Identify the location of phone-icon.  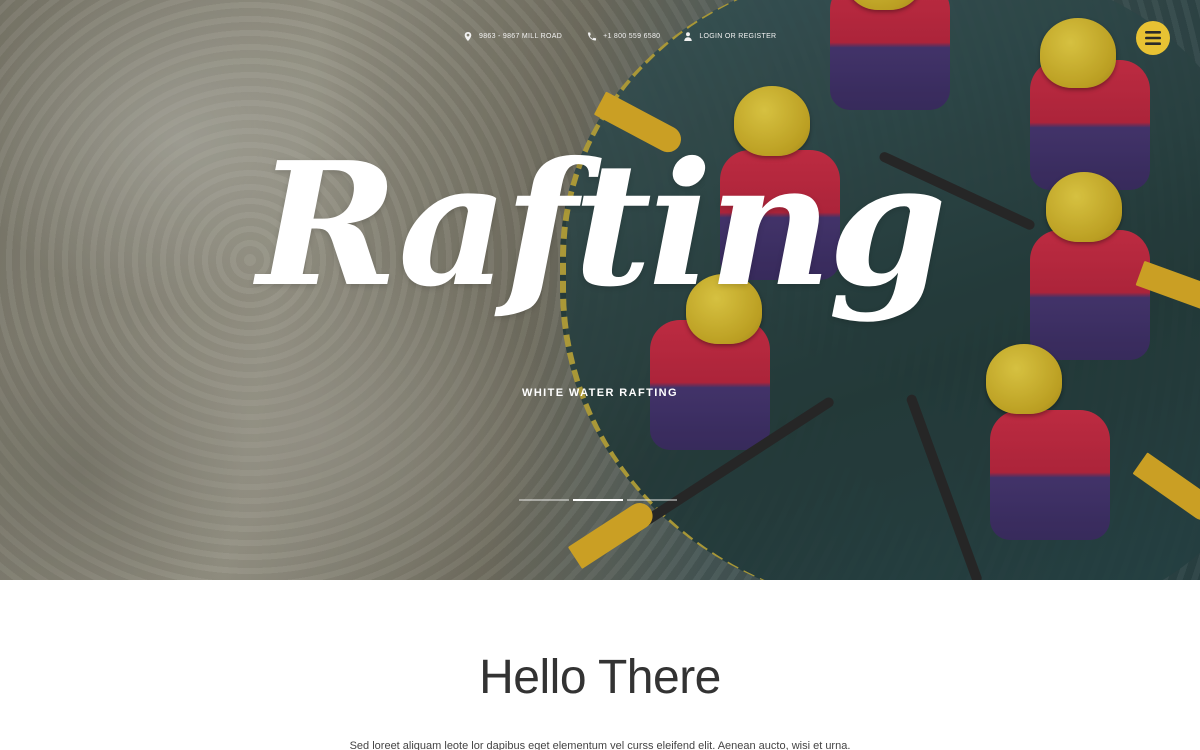
(592, 36).